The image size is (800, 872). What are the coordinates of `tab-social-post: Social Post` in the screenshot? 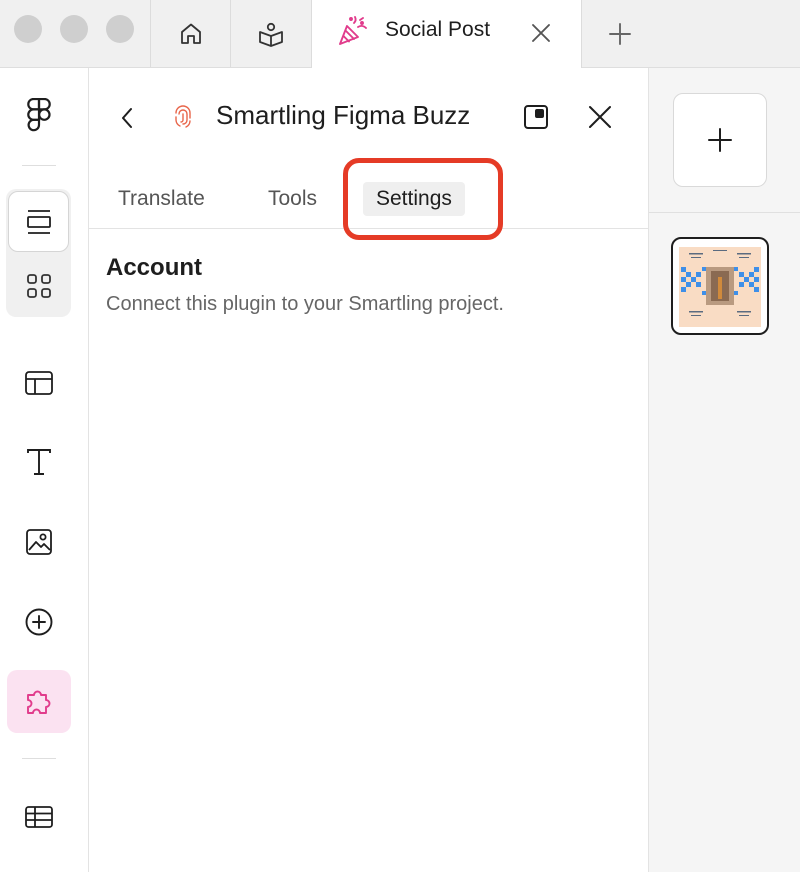 It's located at (446, 34).